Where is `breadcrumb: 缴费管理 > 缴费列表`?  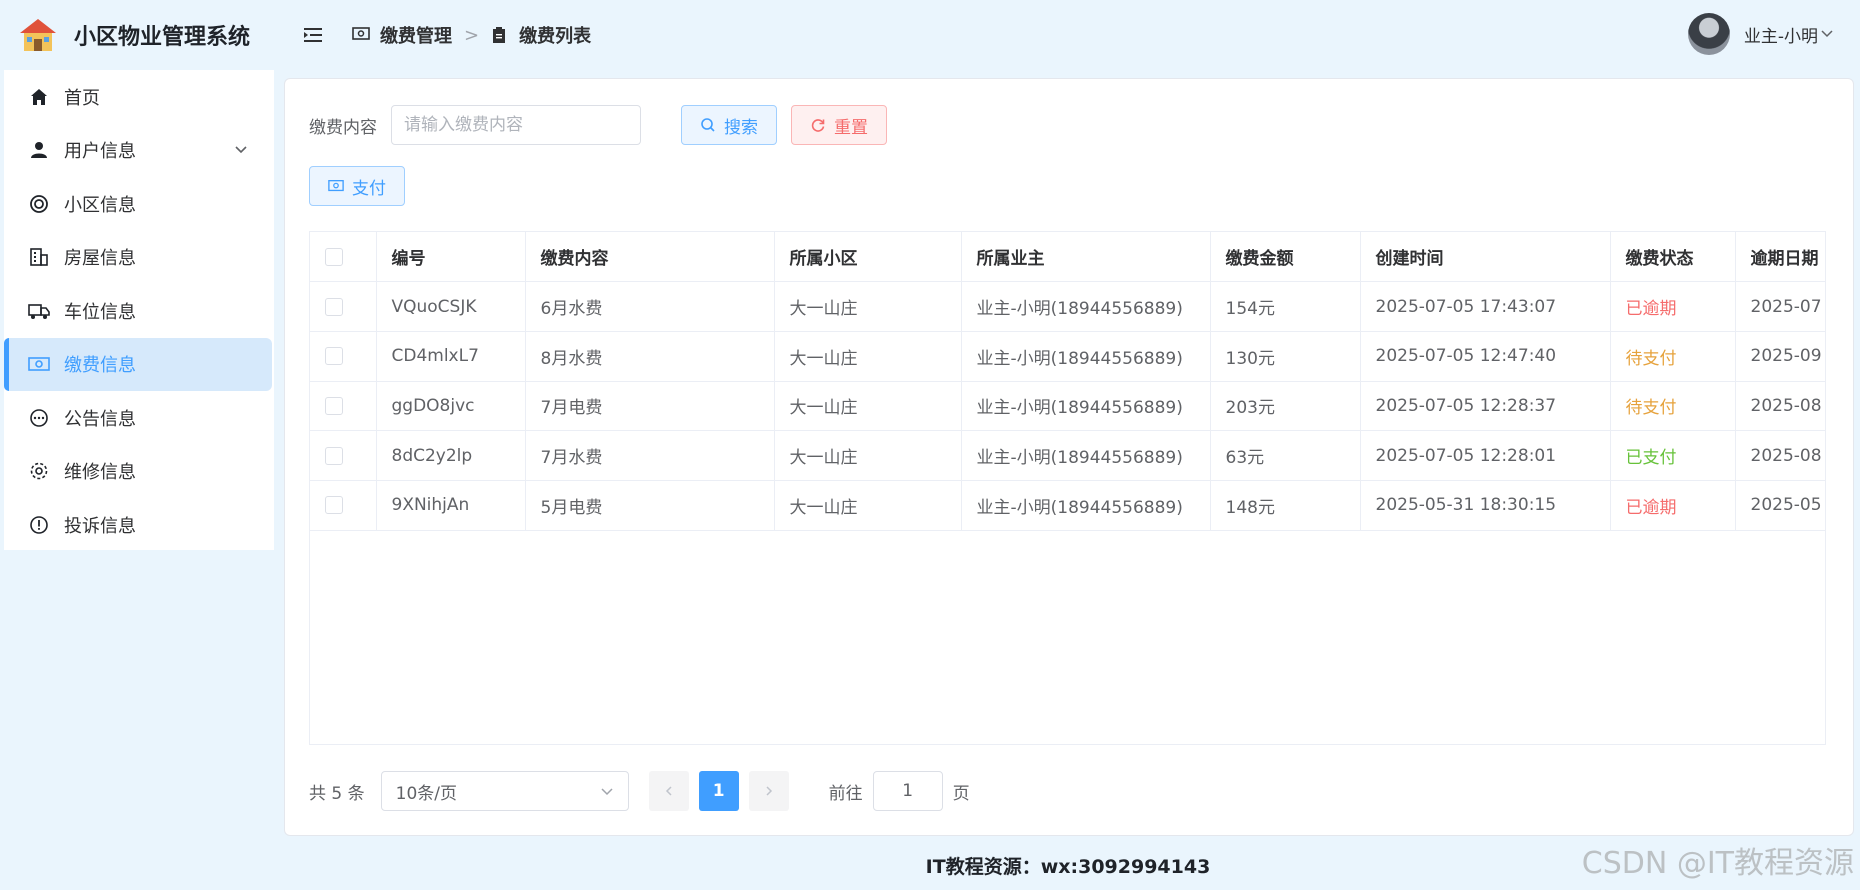
breadcrumb: 缴费管理 > 缴费列表 is located at coordinates (471, 35).